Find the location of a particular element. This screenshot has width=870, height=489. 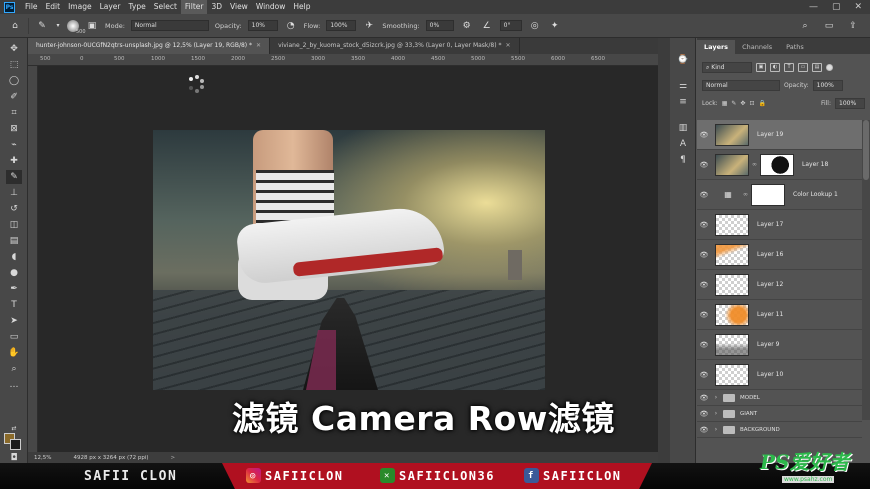

eyedropper-icon: ⌁ is located at coordinates (14, 145).